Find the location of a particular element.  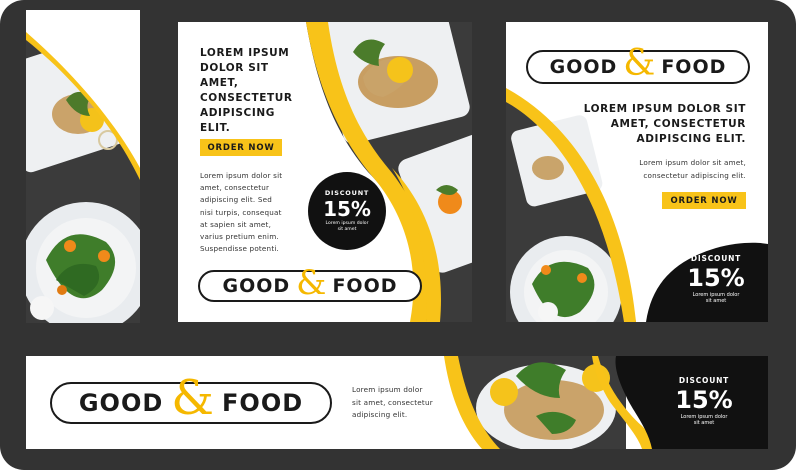

body-line: adipiscing elit. Sed is located at coordinates (236, 200).